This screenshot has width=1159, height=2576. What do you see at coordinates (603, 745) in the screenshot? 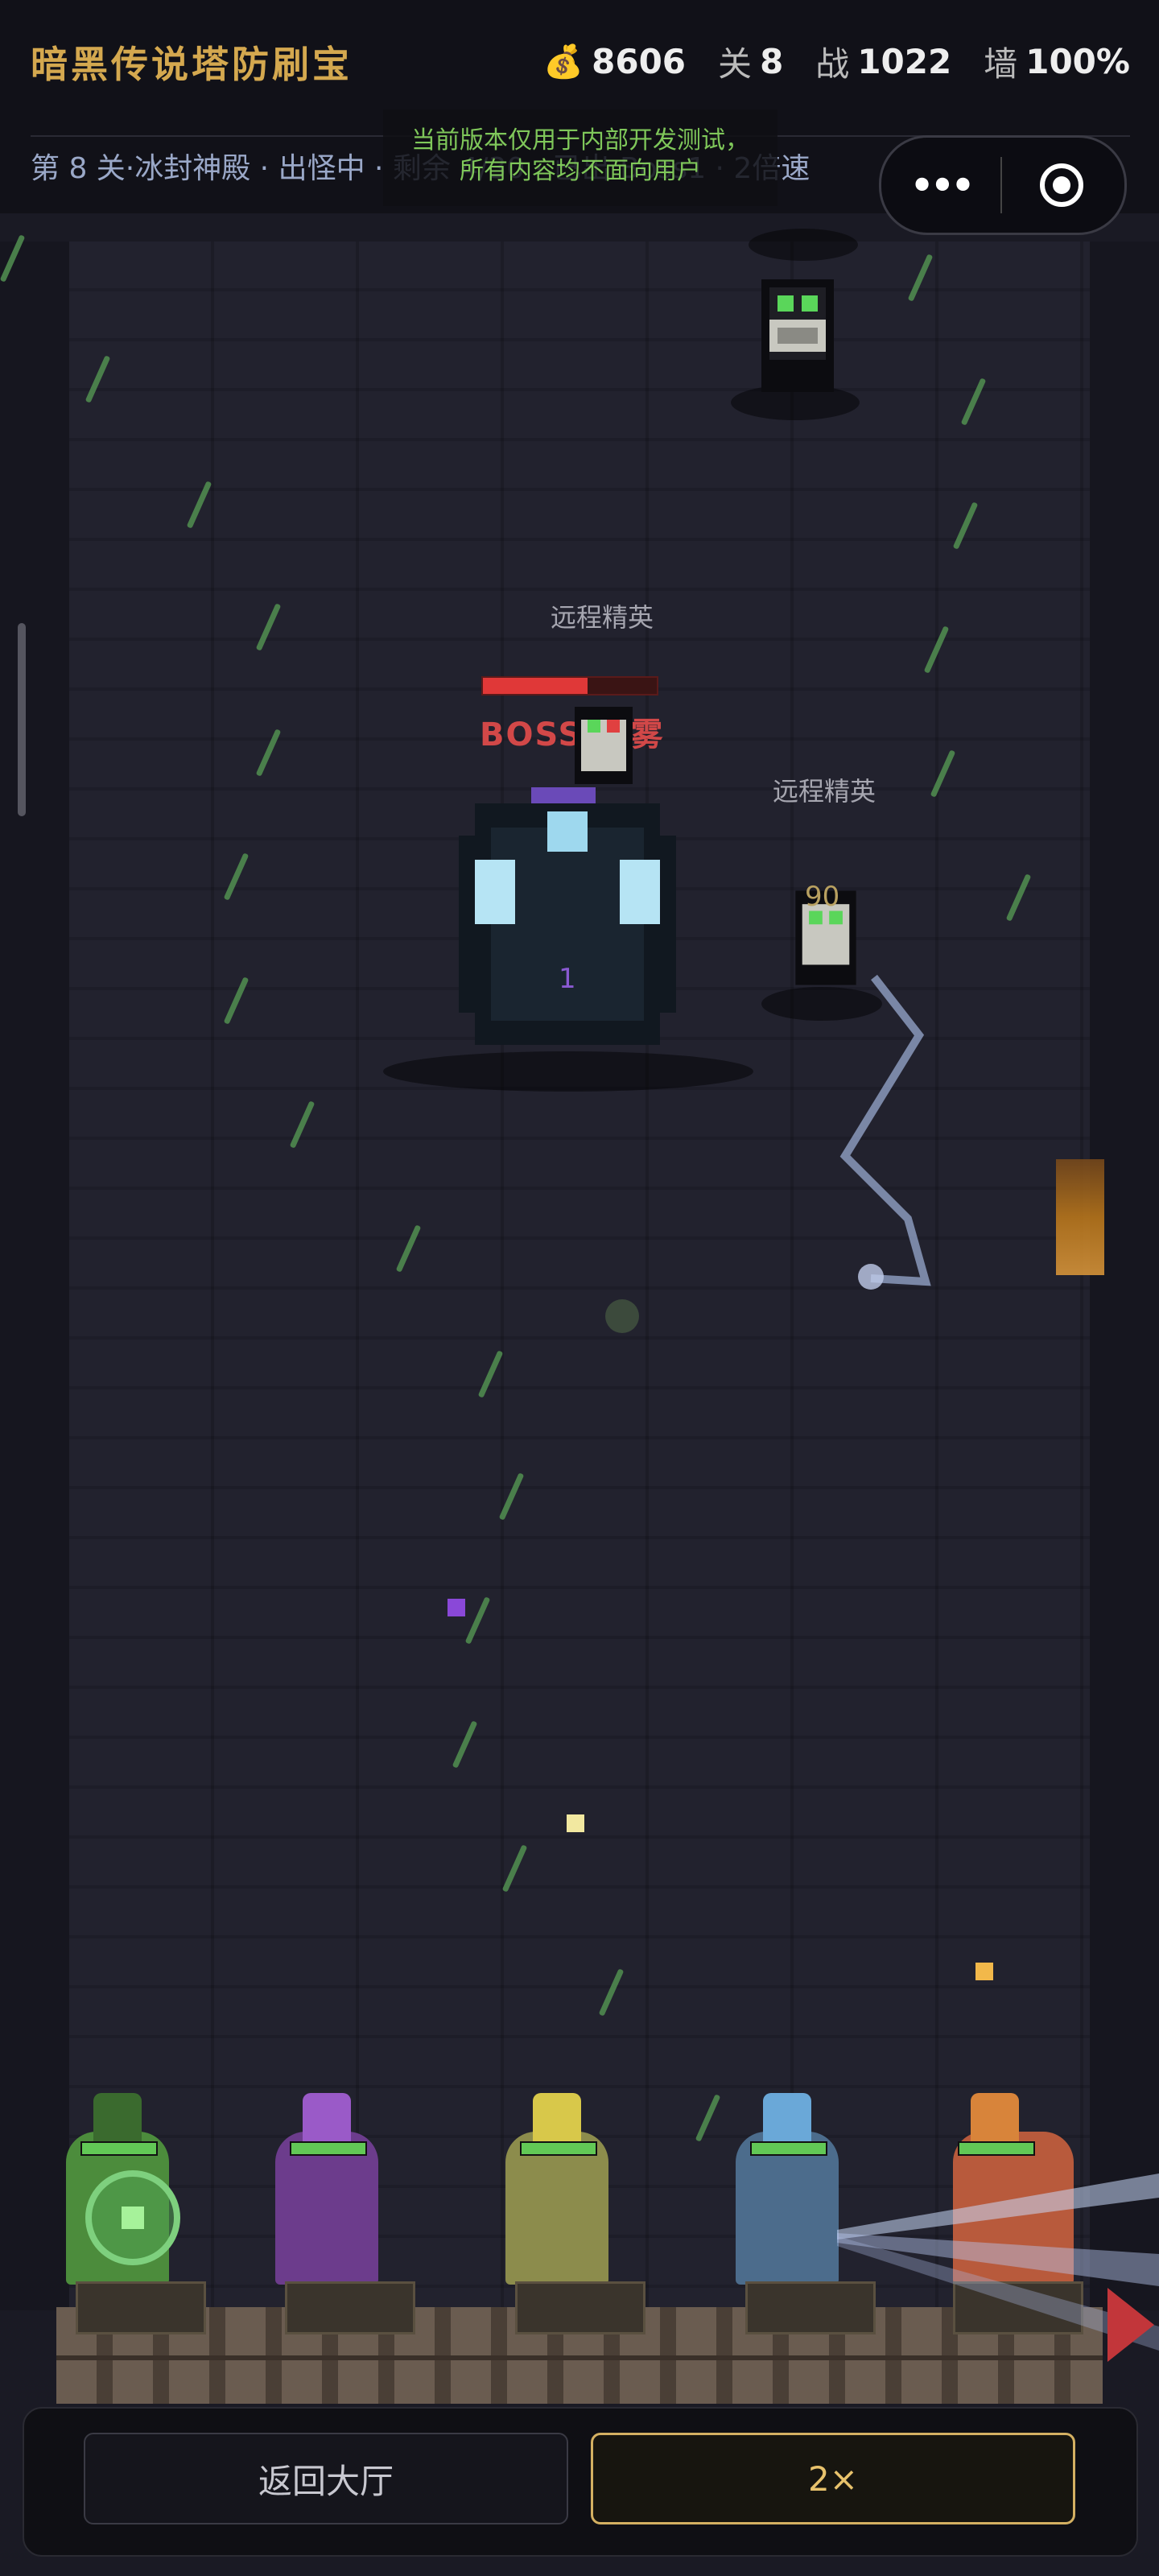
I see `elite-enemy-near-boss` at bounding box center [603, 745].